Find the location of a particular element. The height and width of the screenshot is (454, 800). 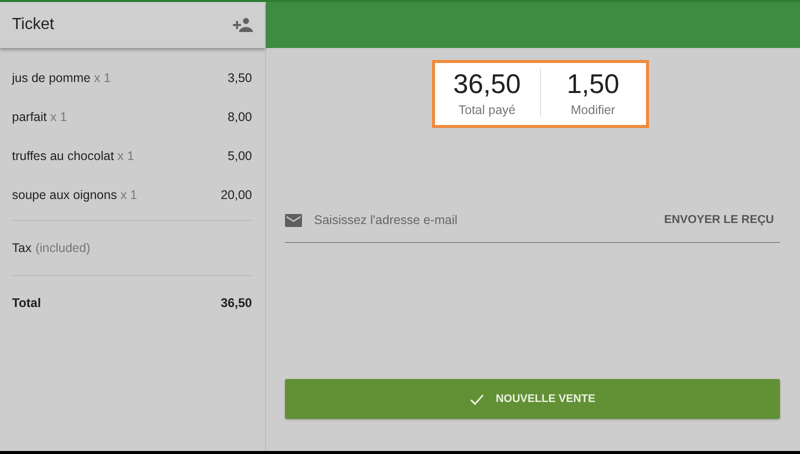

ticket-title: Ticket is located at coordinates (33, 25).